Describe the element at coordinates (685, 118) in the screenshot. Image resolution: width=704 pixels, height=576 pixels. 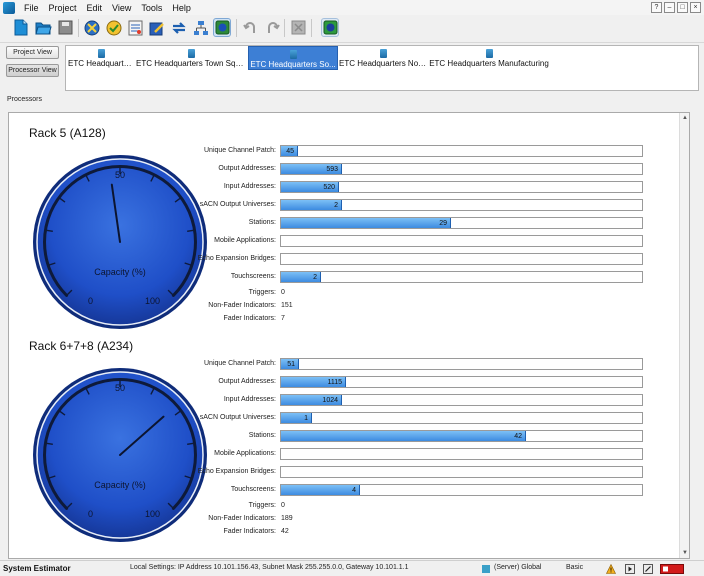
I see `scroll-up-icon: ▲` at that location.